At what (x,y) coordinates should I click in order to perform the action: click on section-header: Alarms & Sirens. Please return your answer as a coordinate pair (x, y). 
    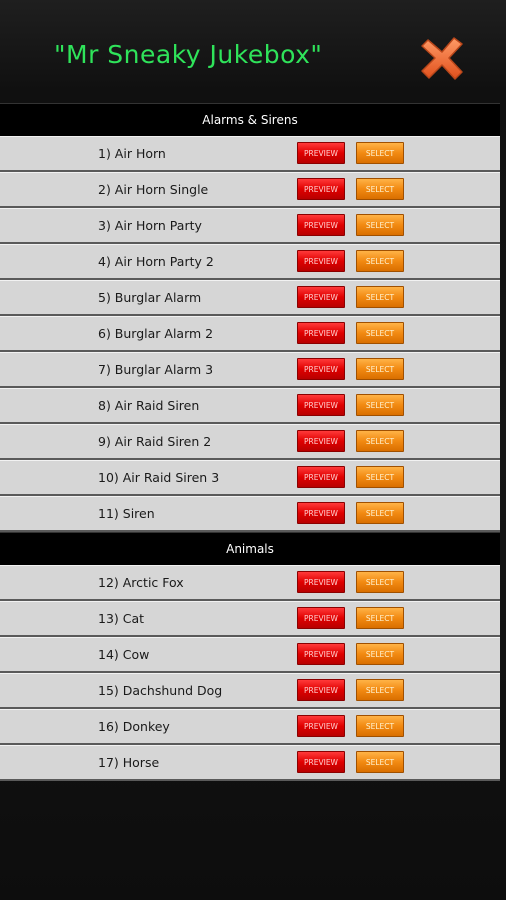
    Looking at the image, I should click on (250, 119).